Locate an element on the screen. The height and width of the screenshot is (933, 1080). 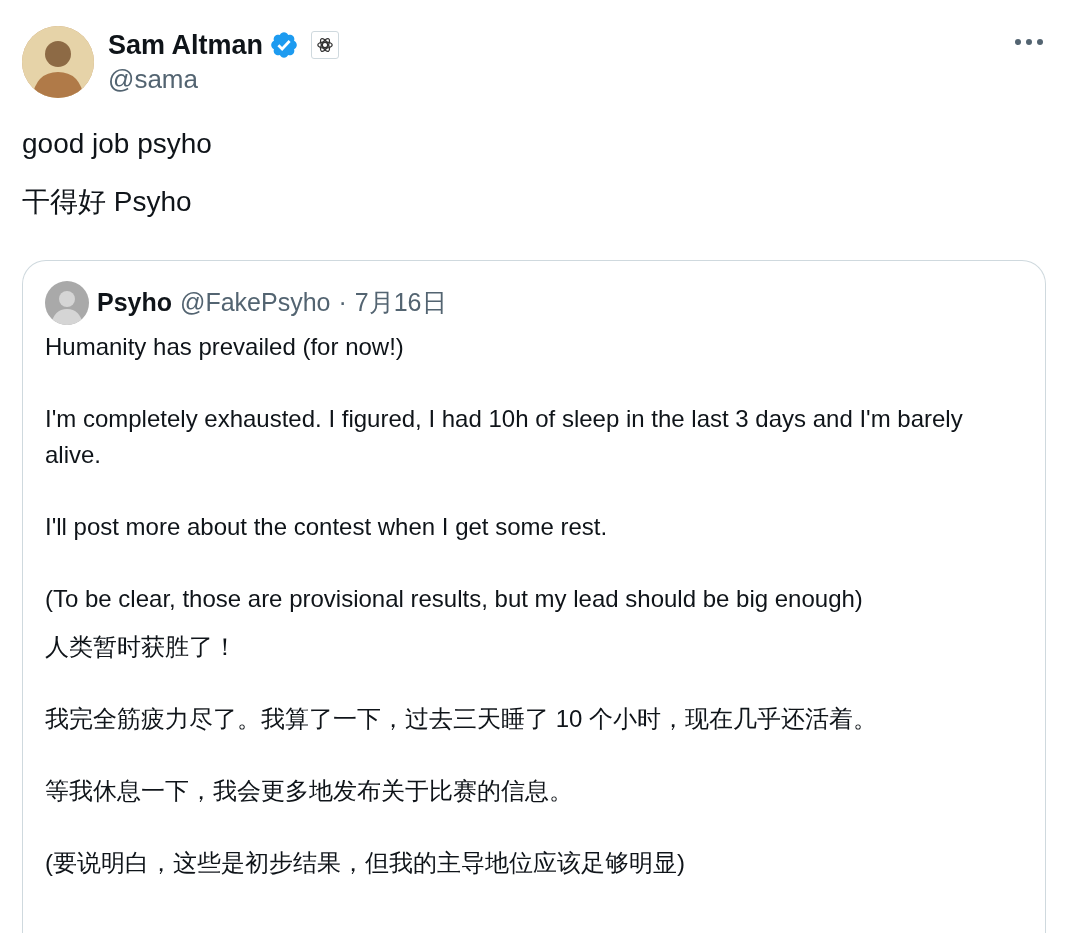
author-name: Sam Altman is located at coordinates (186, 45).